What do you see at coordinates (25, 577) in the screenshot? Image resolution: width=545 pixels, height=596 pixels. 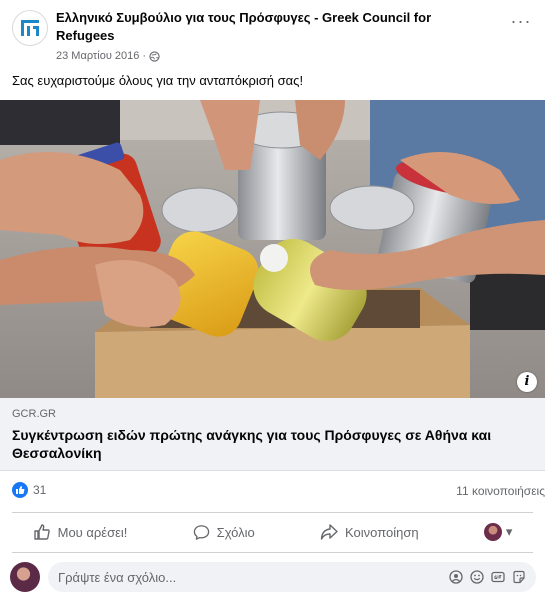 I see `user-avatar` at bounding box center [25, 577].